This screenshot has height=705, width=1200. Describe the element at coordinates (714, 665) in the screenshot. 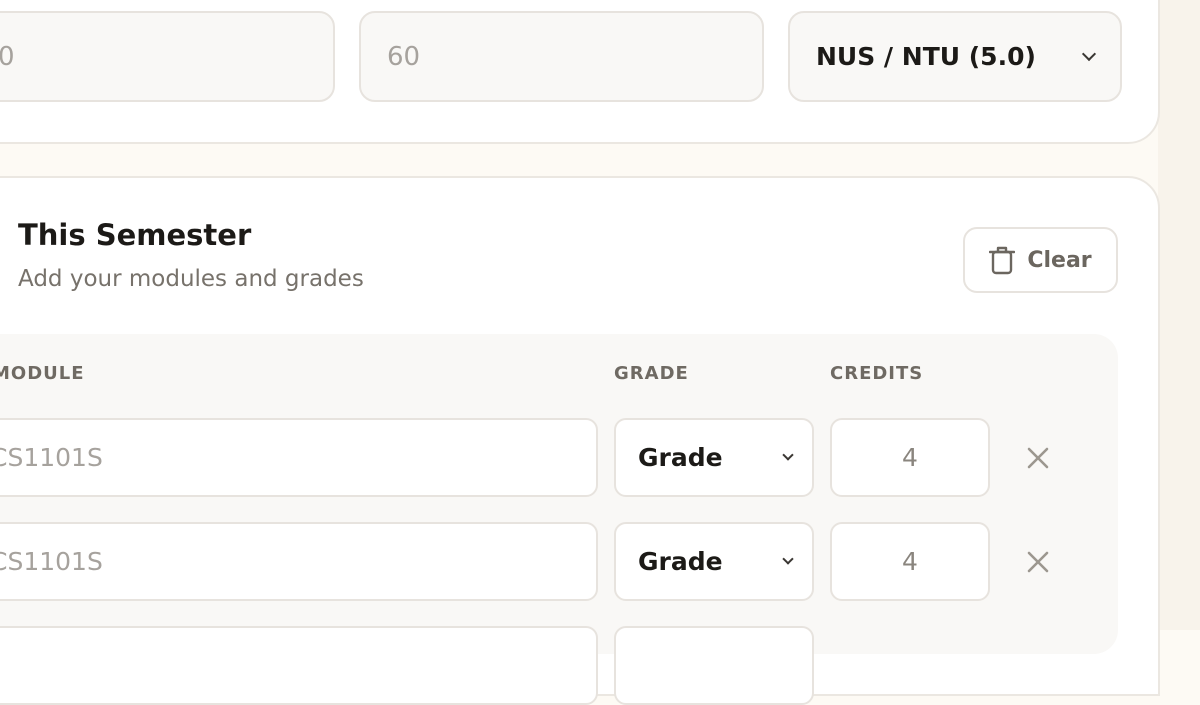

I see `grade-select` at that location.